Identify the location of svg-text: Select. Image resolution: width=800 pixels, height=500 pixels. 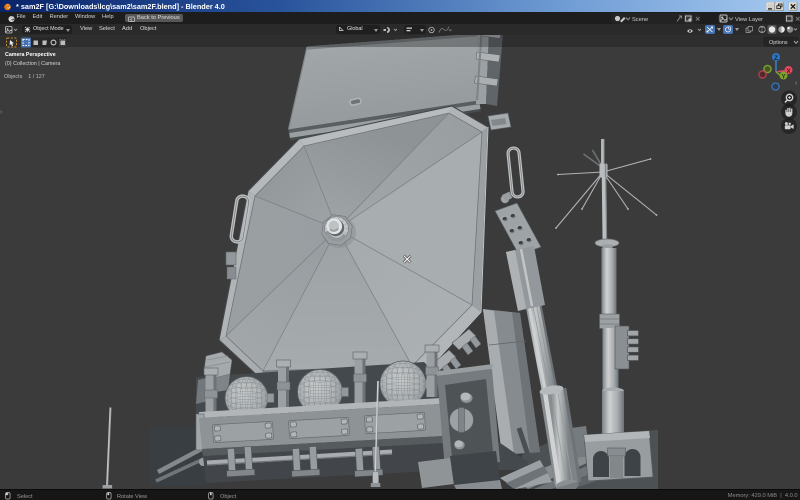
(25, 497).